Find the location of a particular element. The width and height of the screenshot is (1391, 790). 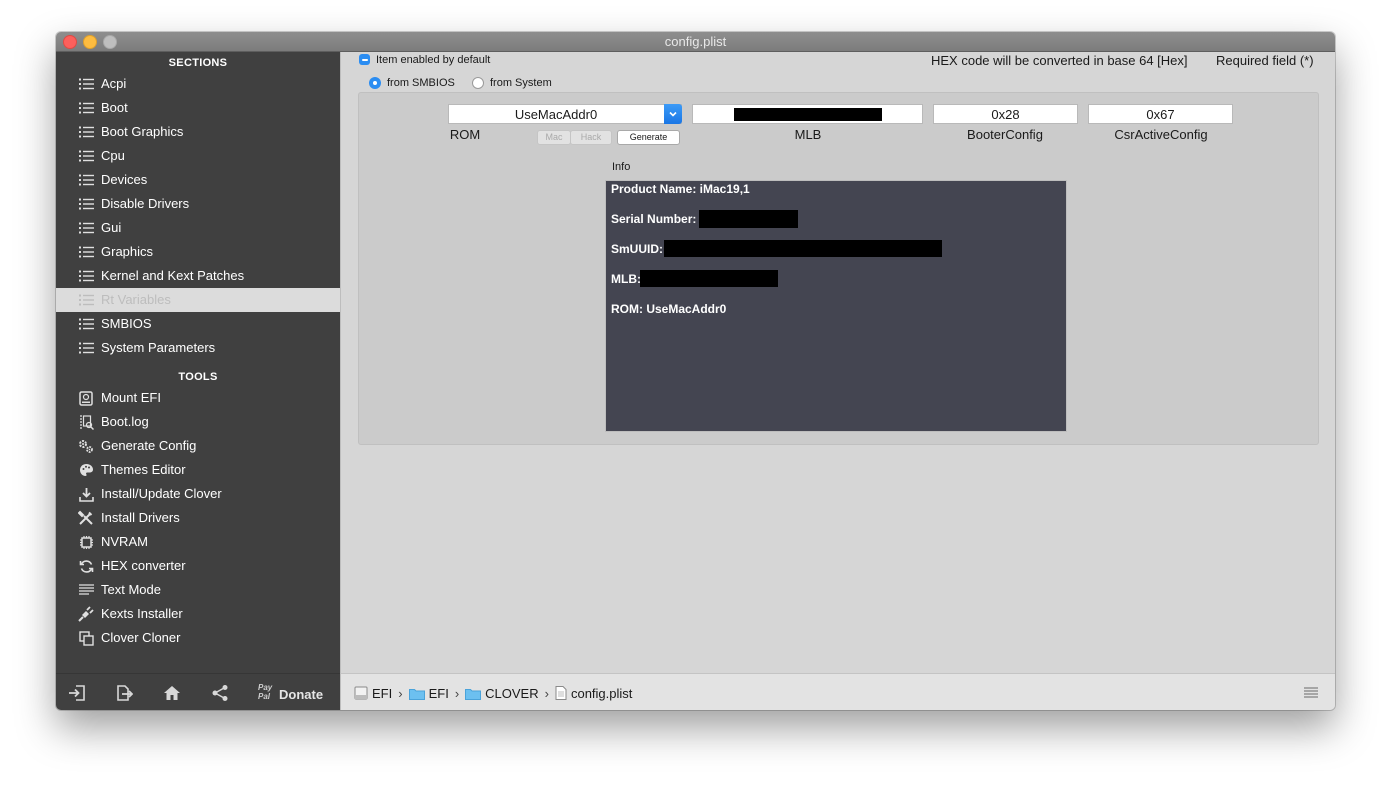

import-icon is located at coordinates (77, 693).